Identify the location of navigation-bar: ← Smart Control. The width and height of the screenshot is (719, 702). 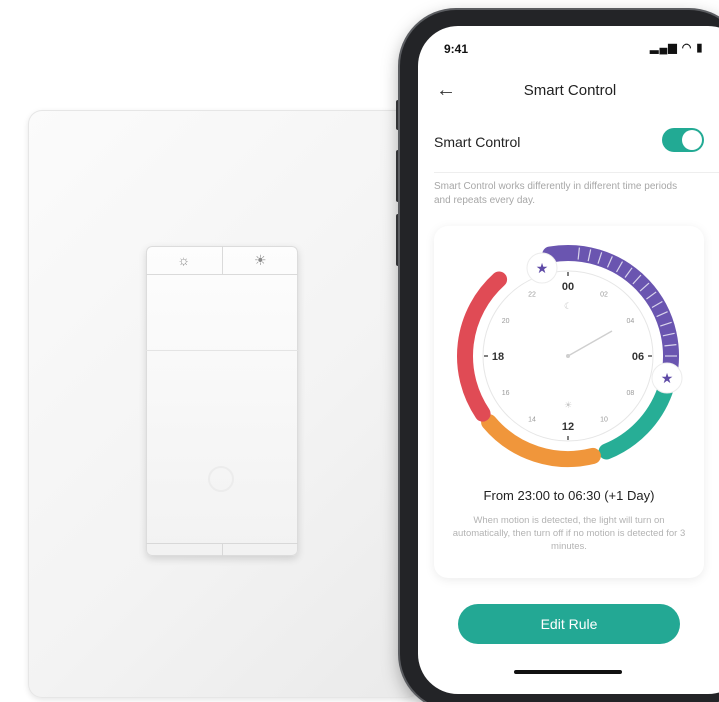
(568, 93).